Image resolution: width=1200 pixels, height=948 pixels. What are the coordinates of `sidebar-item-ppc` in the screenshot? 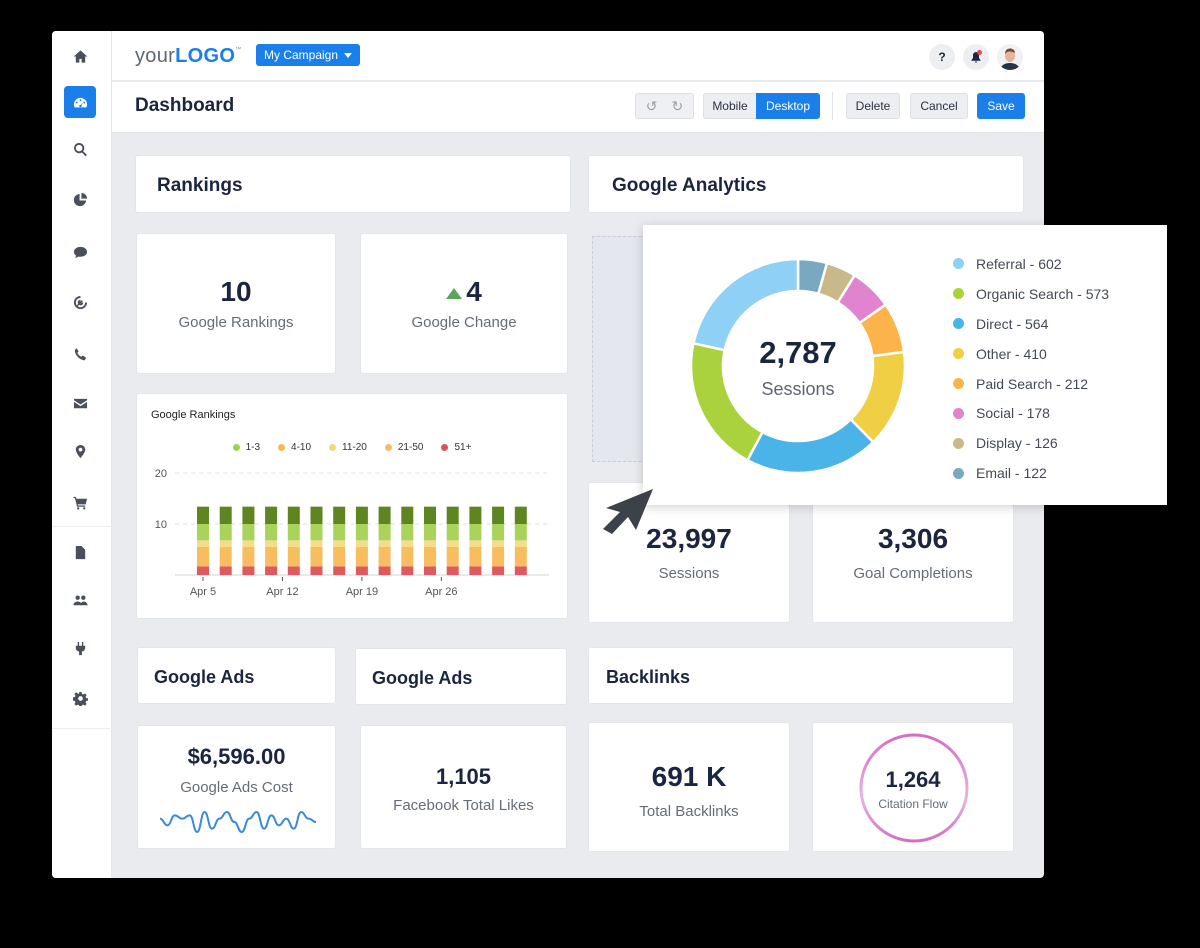 It's located at (80, 302).